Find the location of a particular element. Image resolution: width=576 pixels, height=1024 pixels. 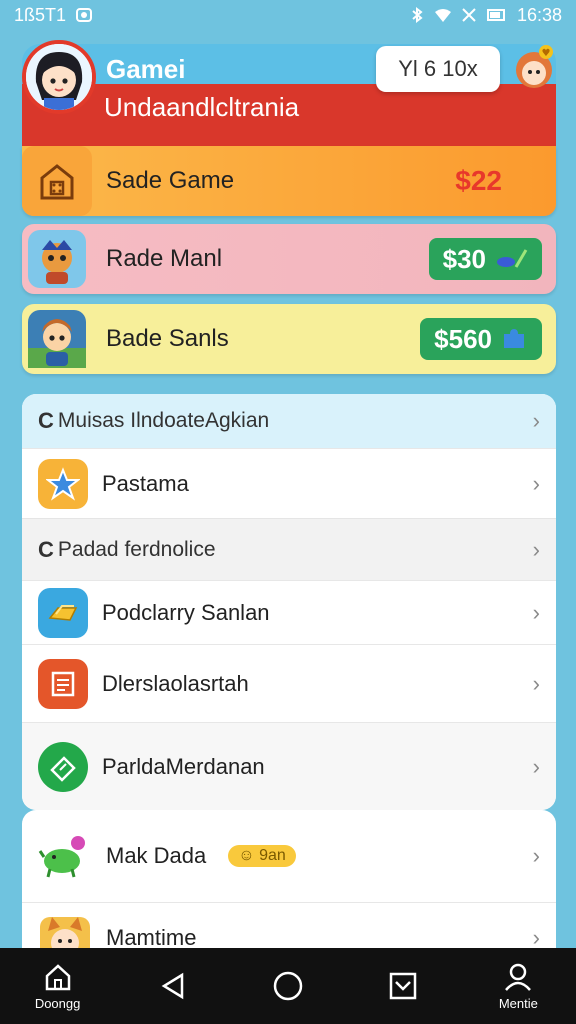

back-triangle-icon is located at coordinates (172, 986).